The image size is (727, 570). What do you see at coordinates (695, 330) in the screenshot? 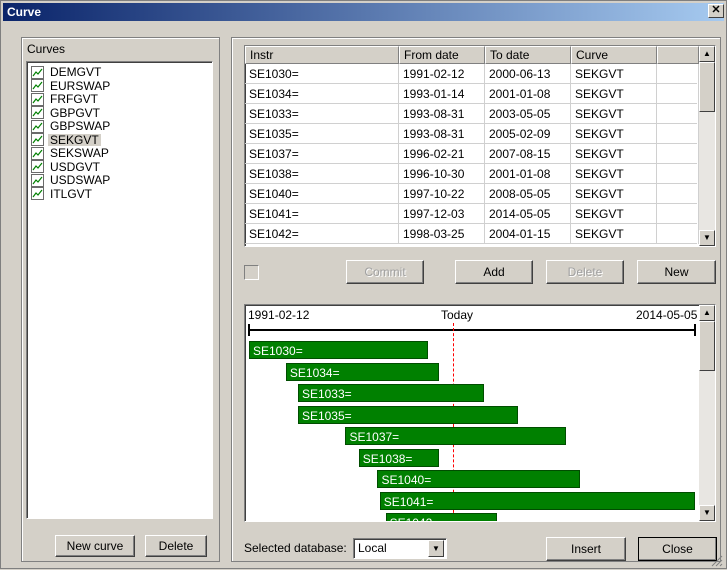
I see `timeline-axis-end-tick` at bounding box center [695, 330].